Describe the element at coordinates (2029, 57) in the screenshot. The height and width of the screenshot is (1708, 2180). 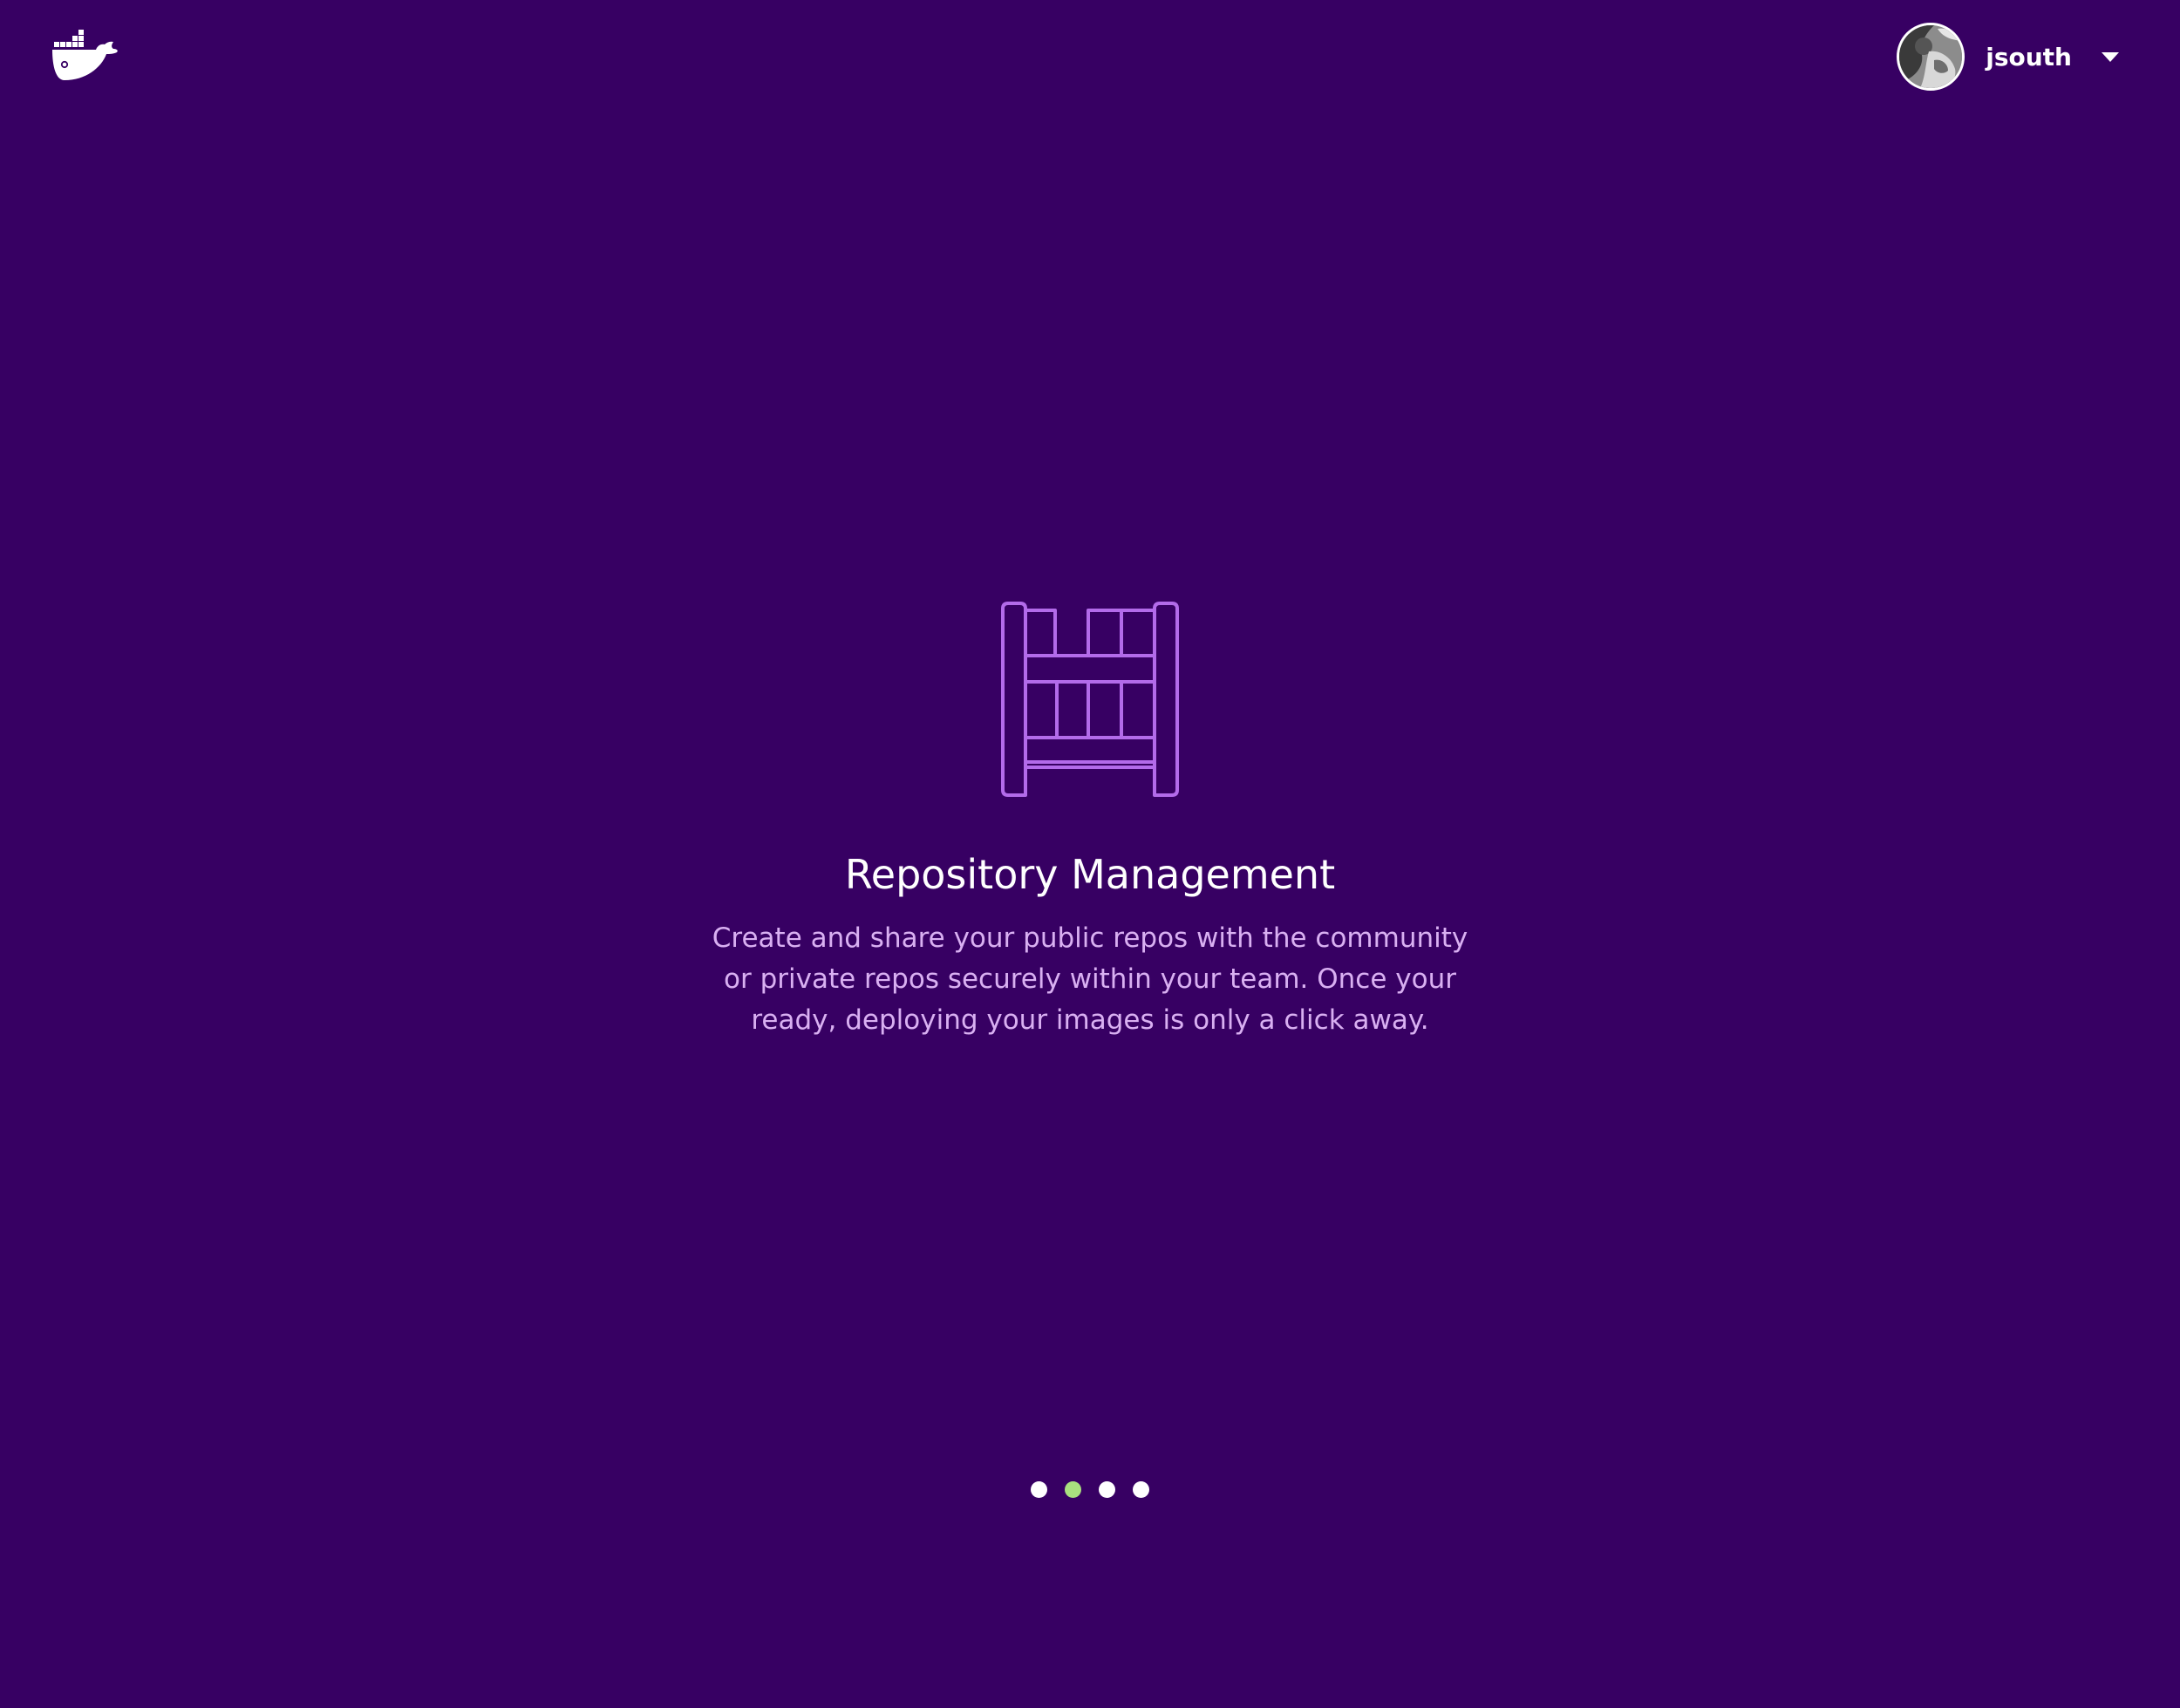
I see `username-label: jsouth` at that location.